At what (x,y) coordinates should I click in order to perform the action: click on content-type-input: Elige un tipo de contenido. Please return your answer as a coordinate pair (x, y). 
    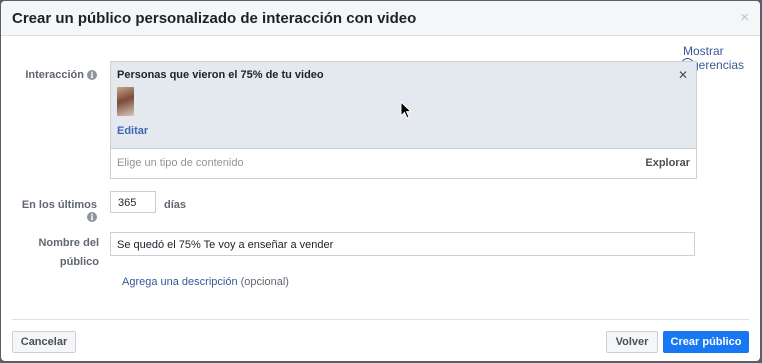
    Looking at the image, I should click on (180, 163).